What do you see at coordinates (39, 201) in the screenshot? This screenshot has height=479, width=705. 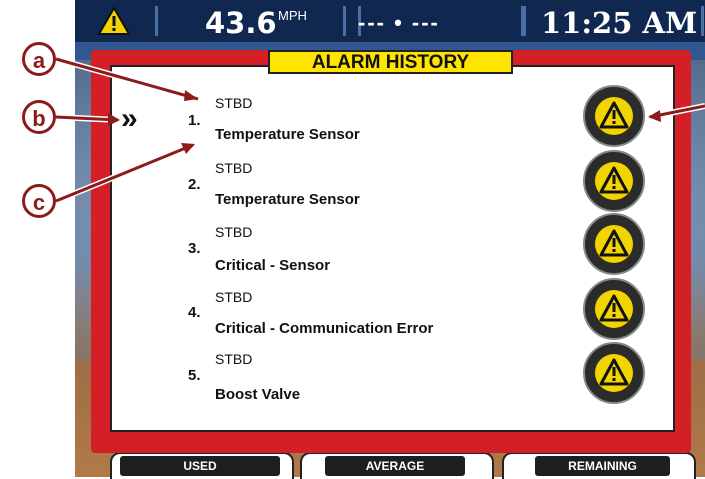 I see `callout-c: c` at bounding box center [39, 201].